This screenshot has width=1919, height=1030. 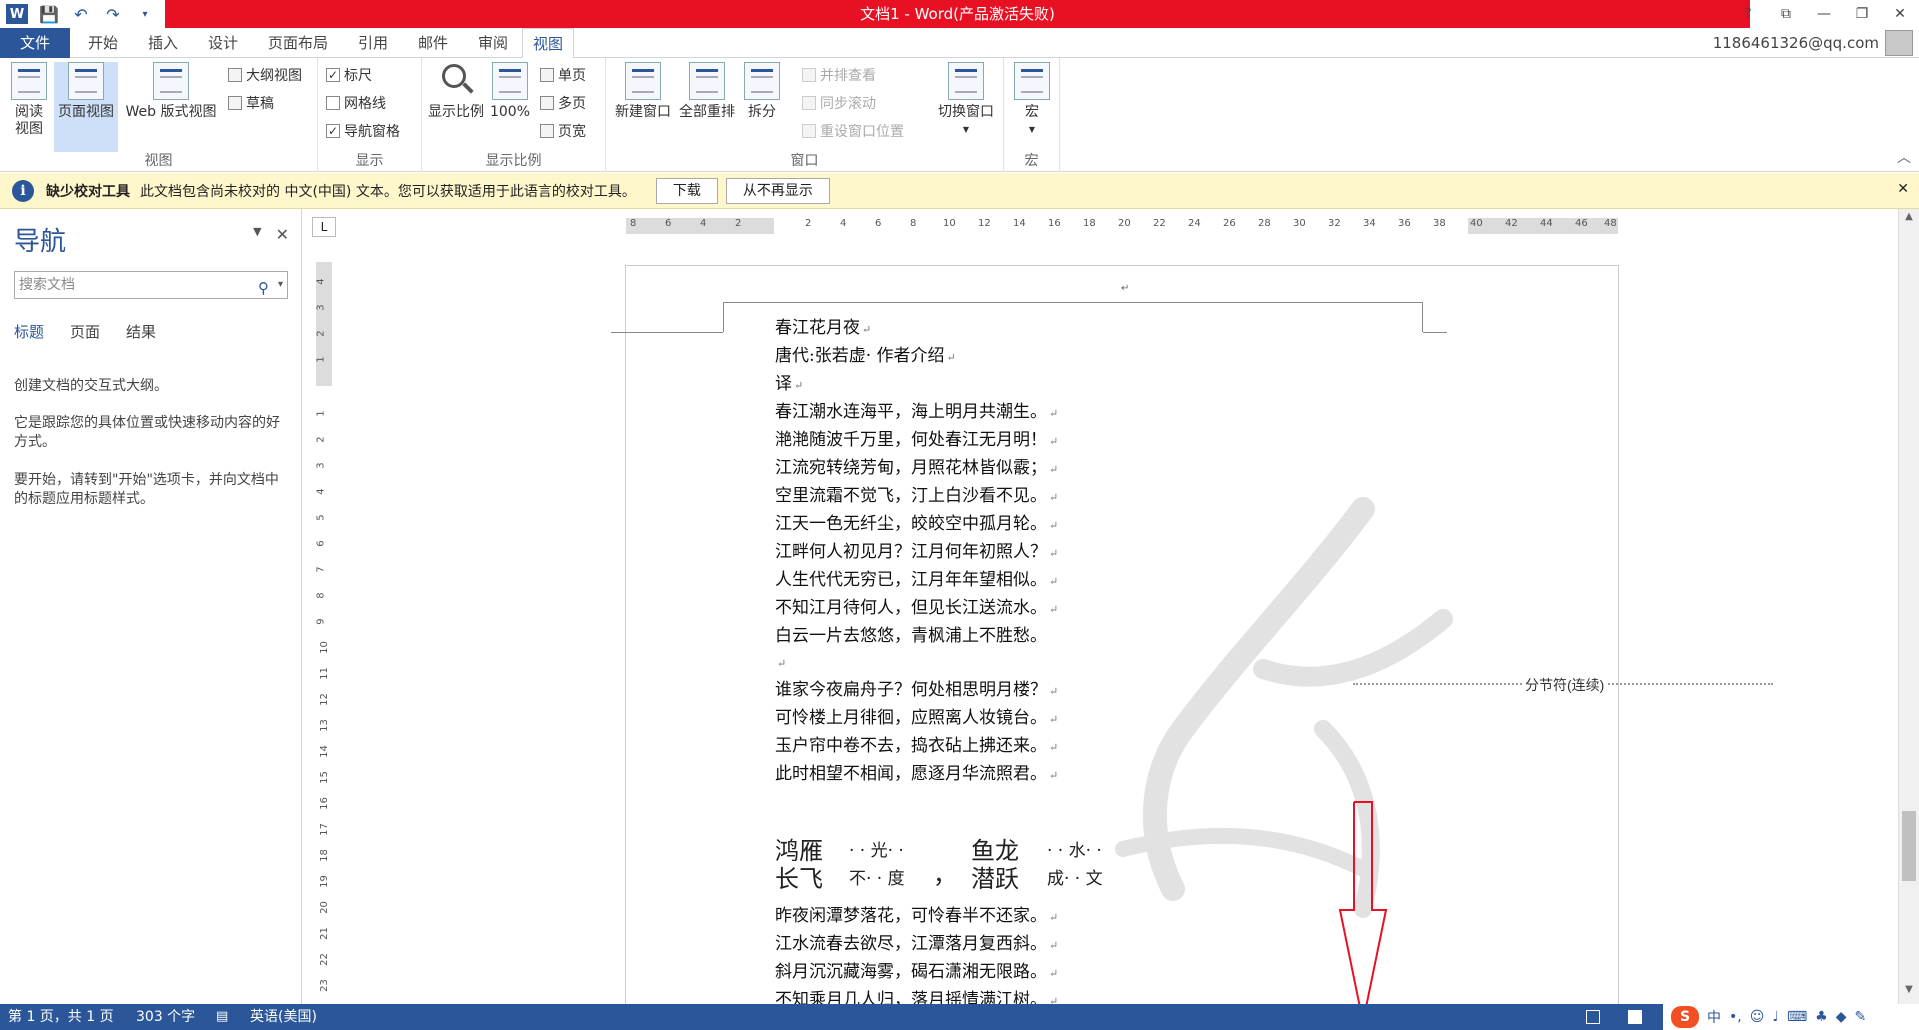 I want to click on redo-icon: ↷, so click(x=113, y=14).